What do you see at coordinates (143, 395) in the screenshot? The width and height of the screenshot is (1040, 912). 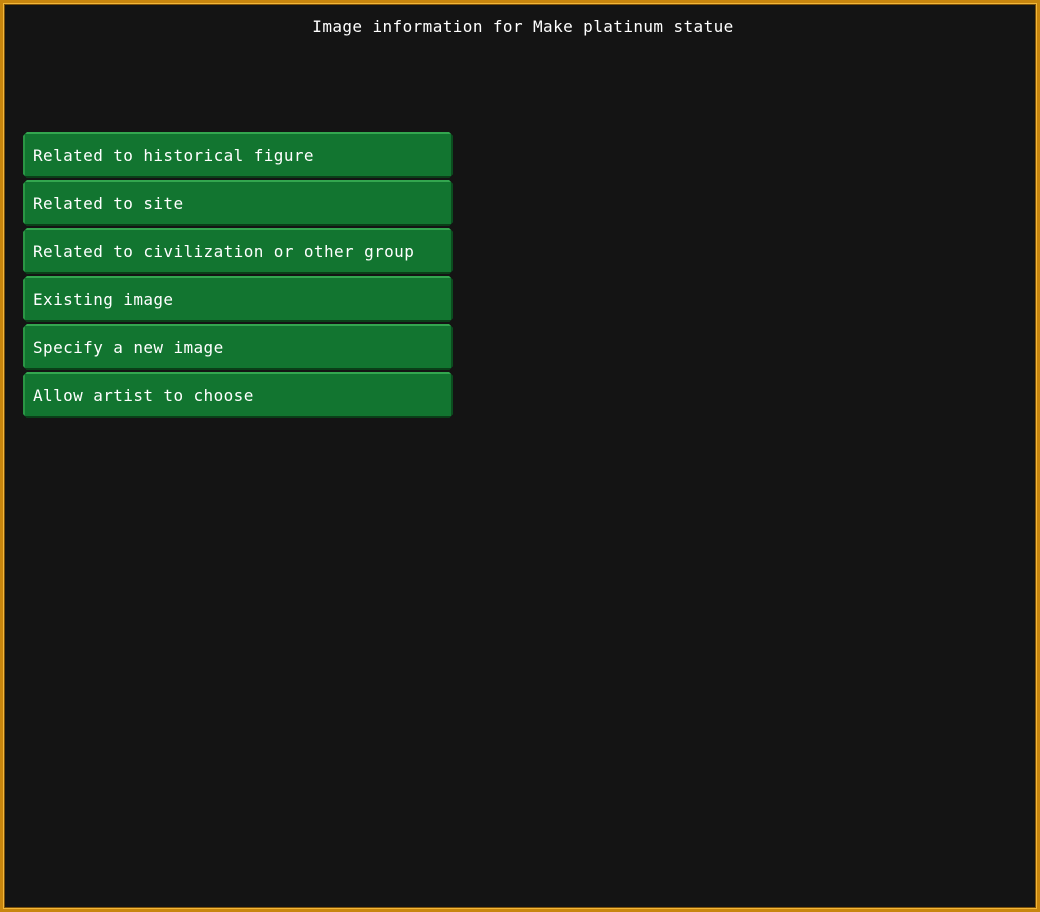 I see `option-label: Allow artist to choose` at bounding box center [143, 395].